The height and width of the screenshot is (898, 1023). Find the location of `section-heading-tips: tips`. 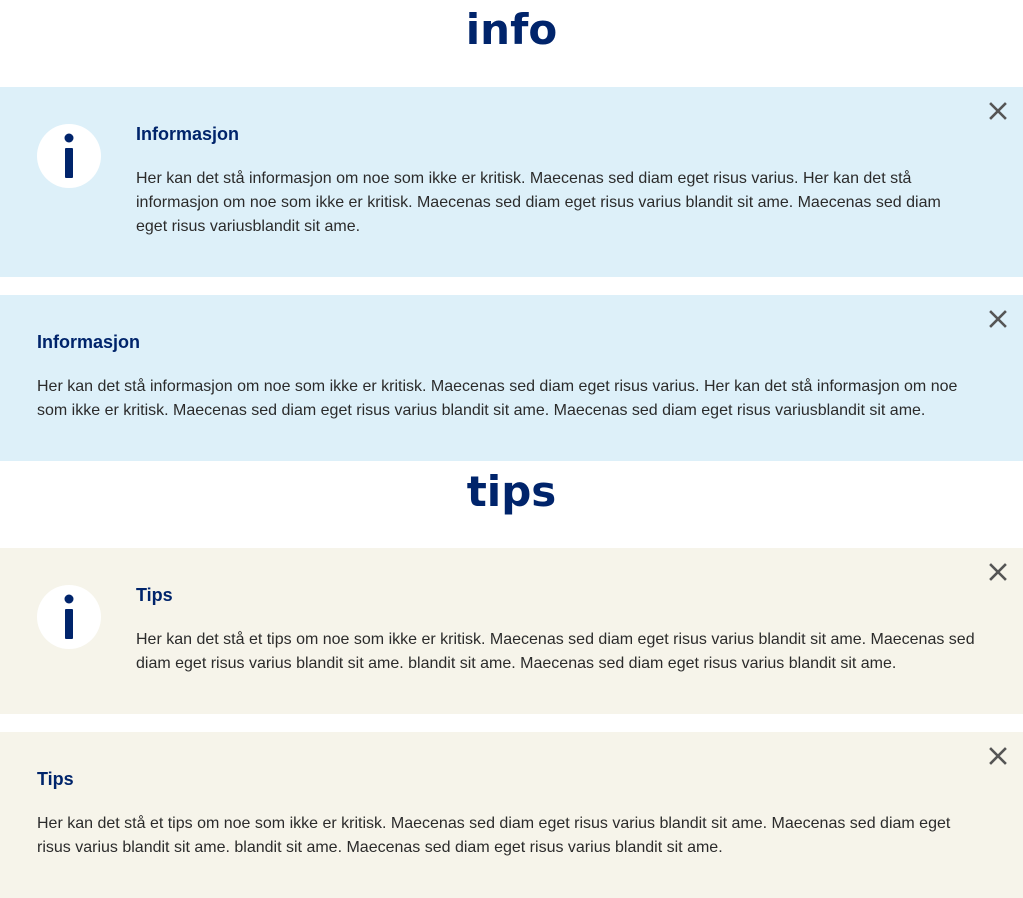

section-heading-tips: tips is located at coordinates (511, 491).